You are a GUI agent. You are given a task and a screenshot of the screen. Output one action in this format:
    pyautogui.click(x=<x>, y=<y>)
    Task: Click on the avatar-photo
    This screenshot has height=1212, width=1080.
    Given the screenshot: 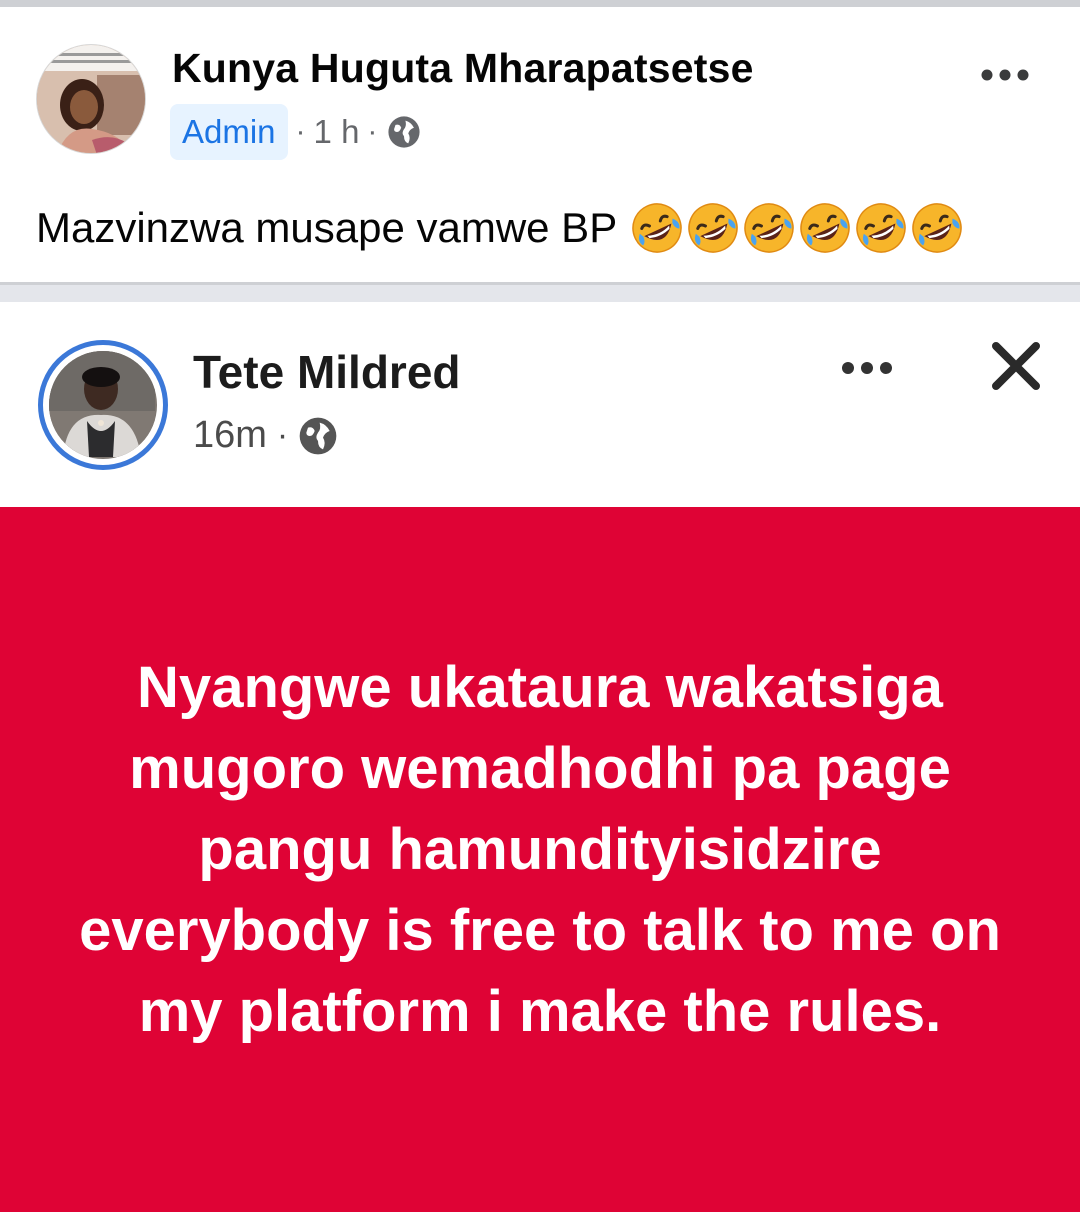 What is the action you would take?
    pyautogui.click(x=91, y=99)
    